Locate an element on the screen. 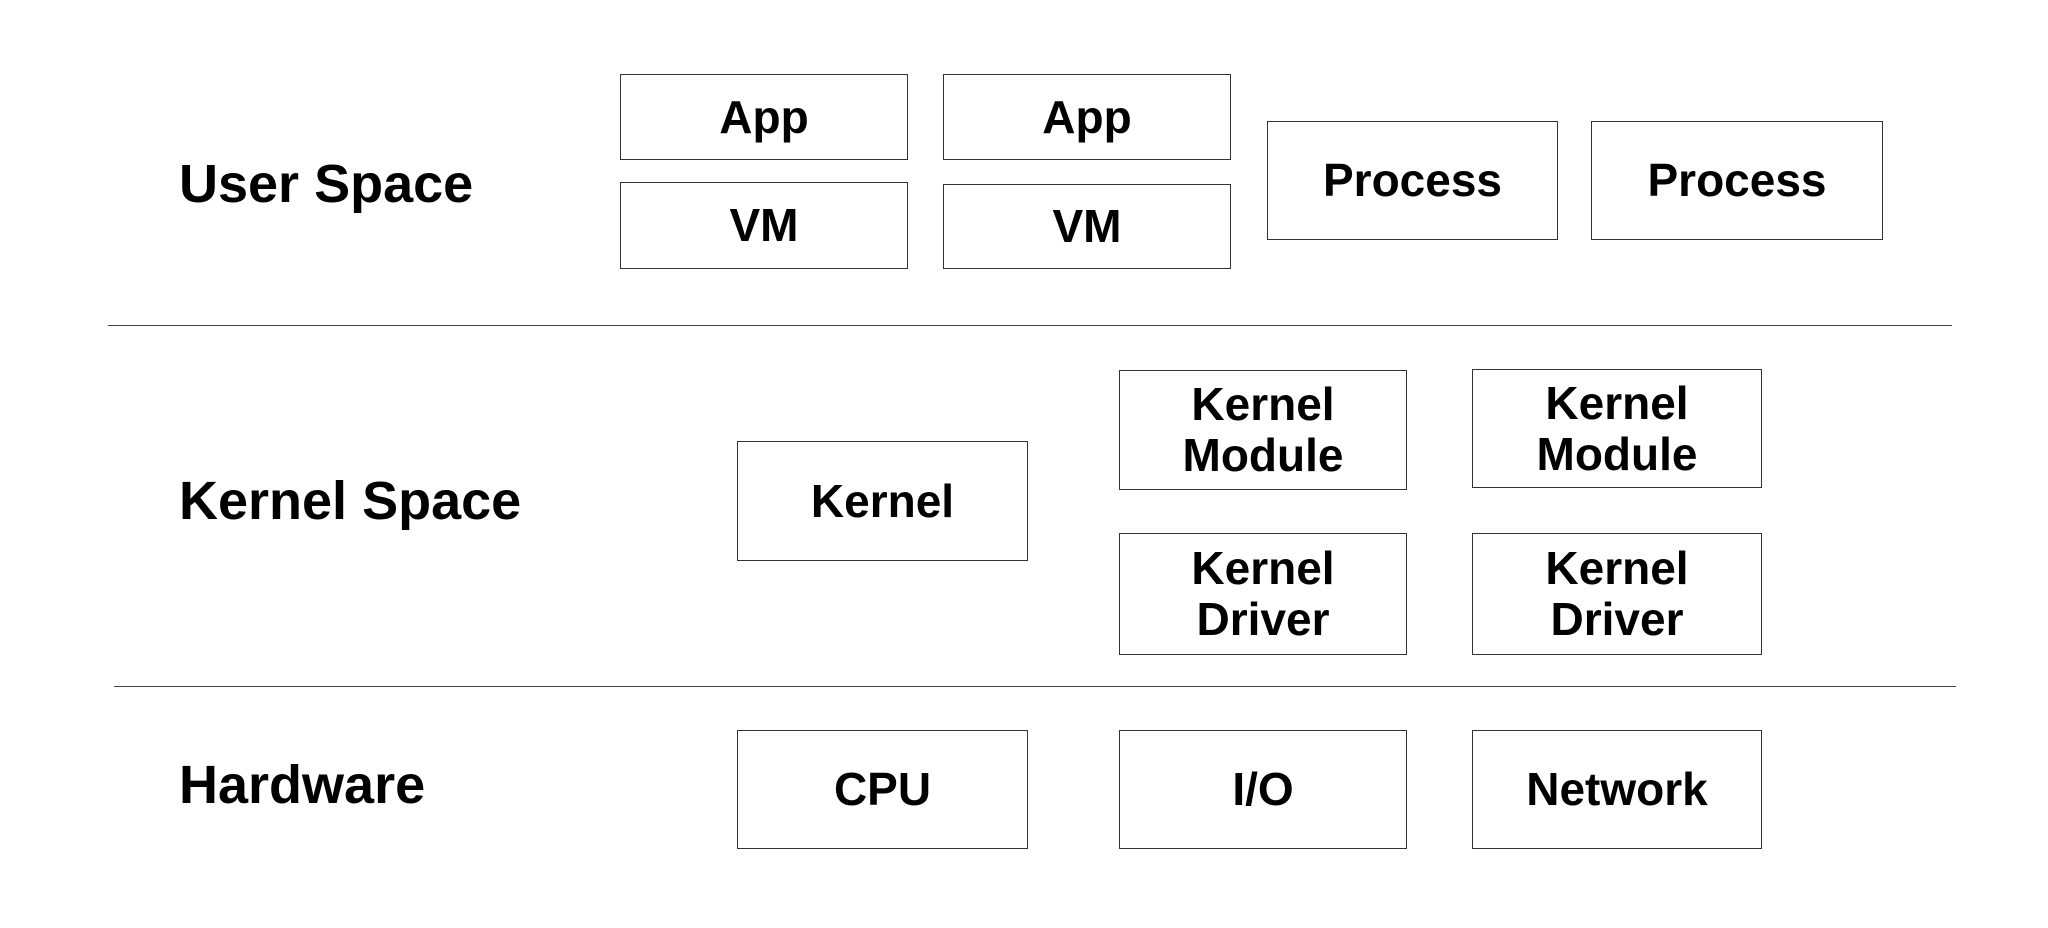 The width and height of the screenshot is (2048, 928). network-box: Network is located at coordinates (1617, 789).